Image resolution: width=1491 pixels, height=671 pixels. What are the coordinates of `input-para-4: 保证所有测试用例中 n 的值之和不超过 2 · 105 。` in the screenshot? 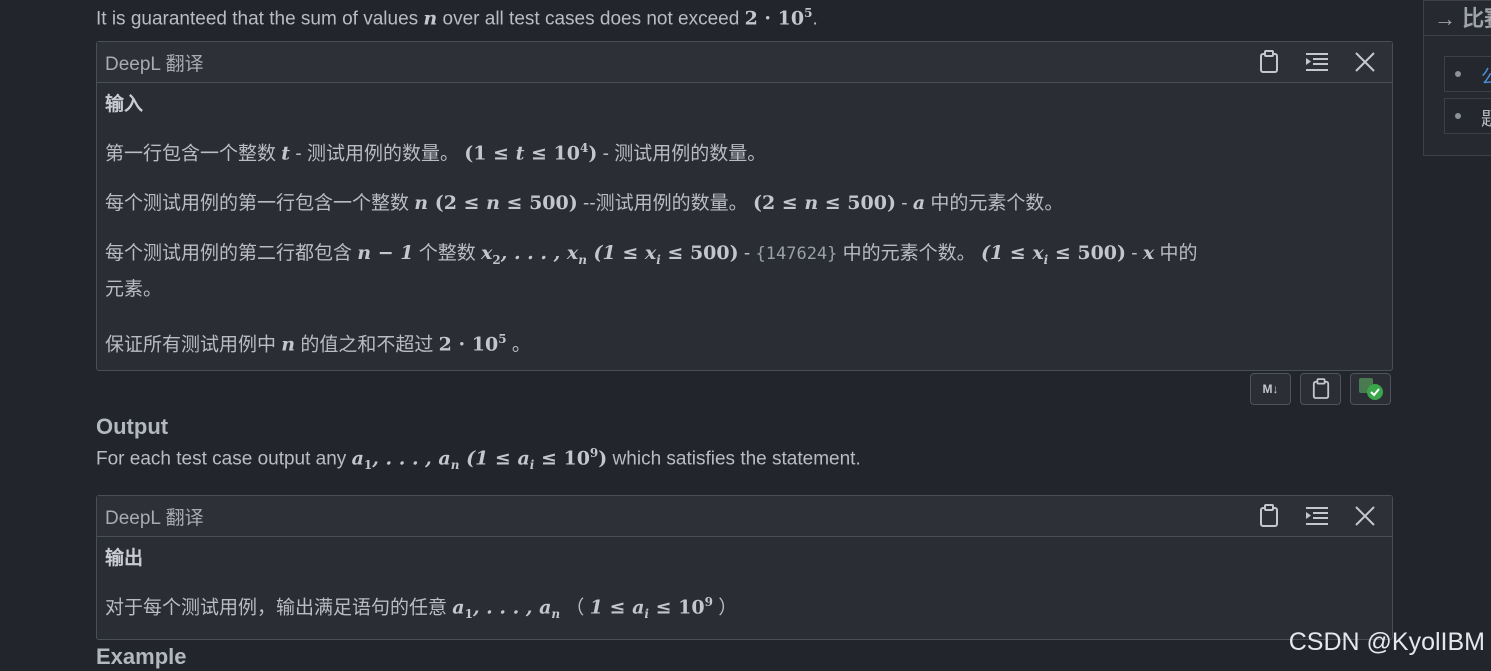 It's located at (744, 342).